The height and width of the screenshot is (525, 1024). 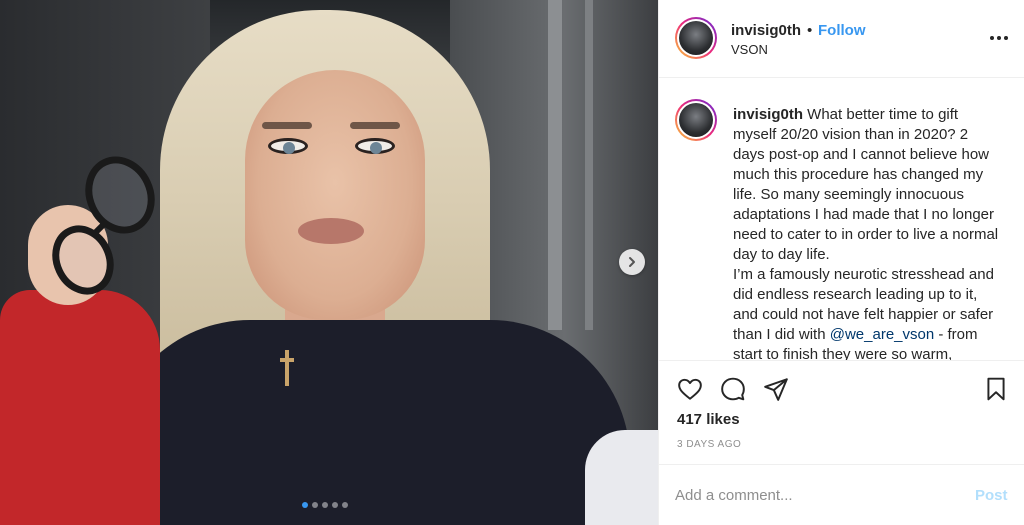 I want to click on cross-necklace, so click(x=287, y=368).